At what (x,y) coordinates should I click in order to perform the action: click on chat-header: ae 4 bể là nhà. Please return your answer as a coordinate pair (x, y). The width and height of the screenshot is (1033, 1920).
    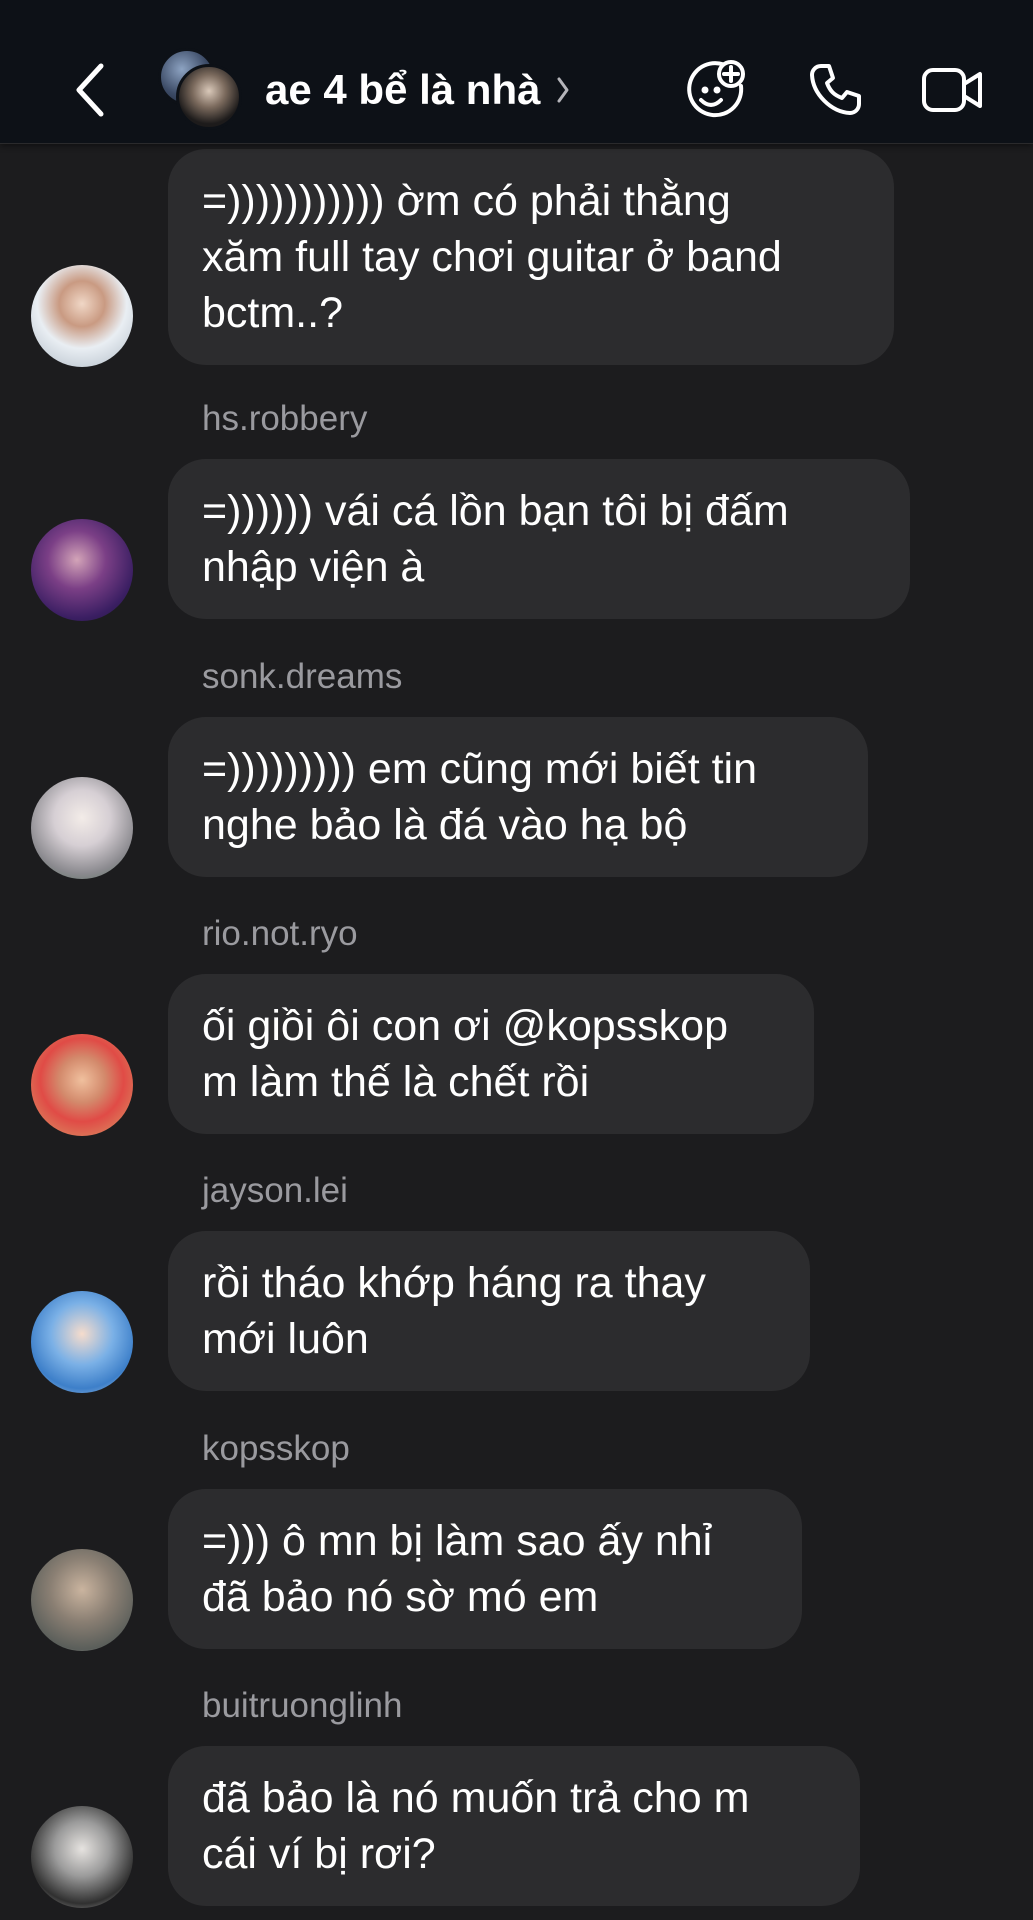
    Looking at the image, I should click on (516, 72).